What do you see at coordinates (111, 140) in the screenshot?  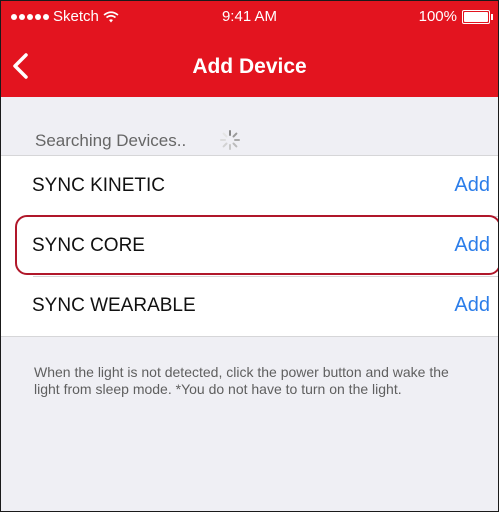 I see `searching-label: Searching Devices..` at bounding box center [111, 140].